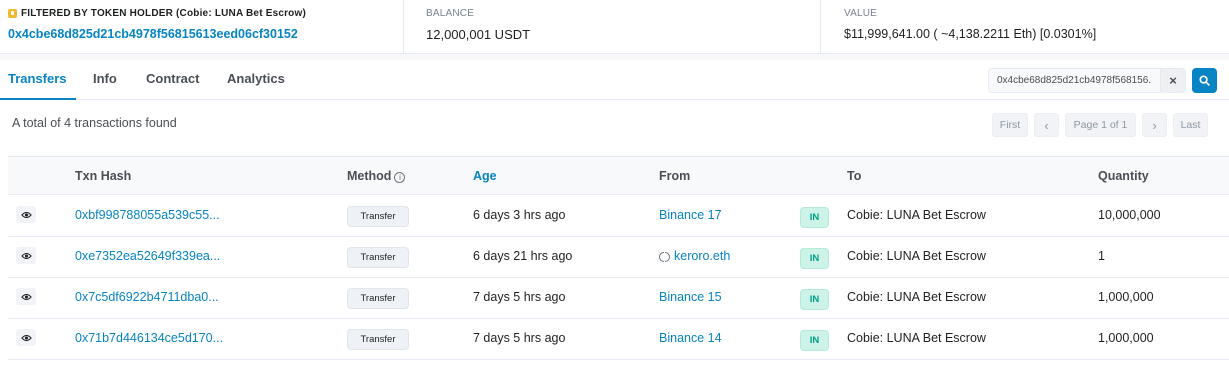  I want to click on last-page-button: Last, so click(1190, 125).